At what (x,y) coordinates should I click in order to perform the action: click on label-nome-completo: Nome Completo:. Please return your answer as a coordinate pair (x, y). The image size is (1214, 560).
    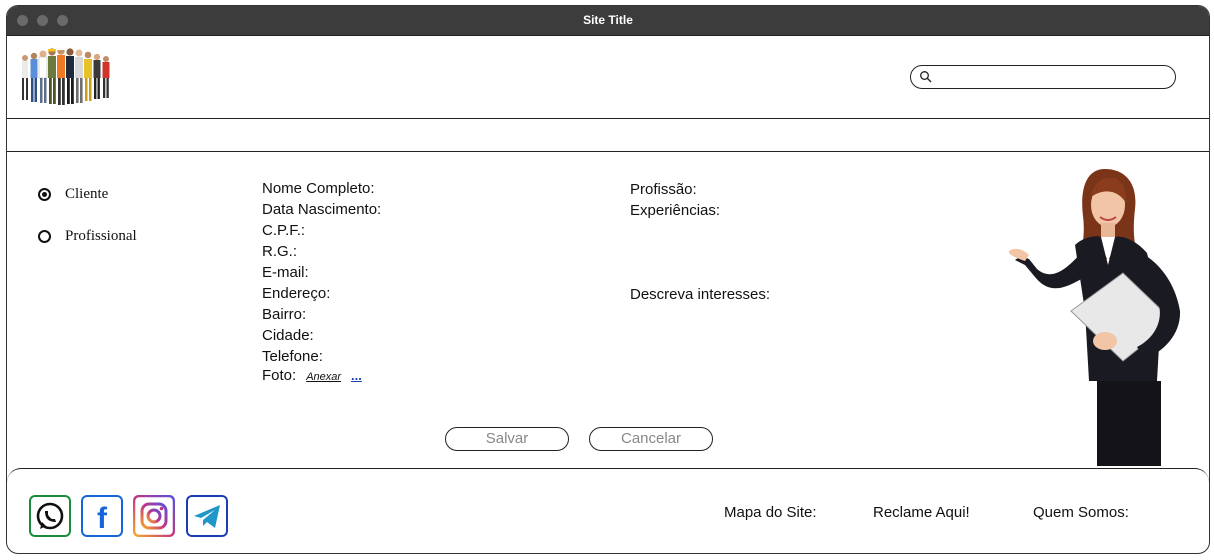
    Looking at the image, I should click on (318, 188).